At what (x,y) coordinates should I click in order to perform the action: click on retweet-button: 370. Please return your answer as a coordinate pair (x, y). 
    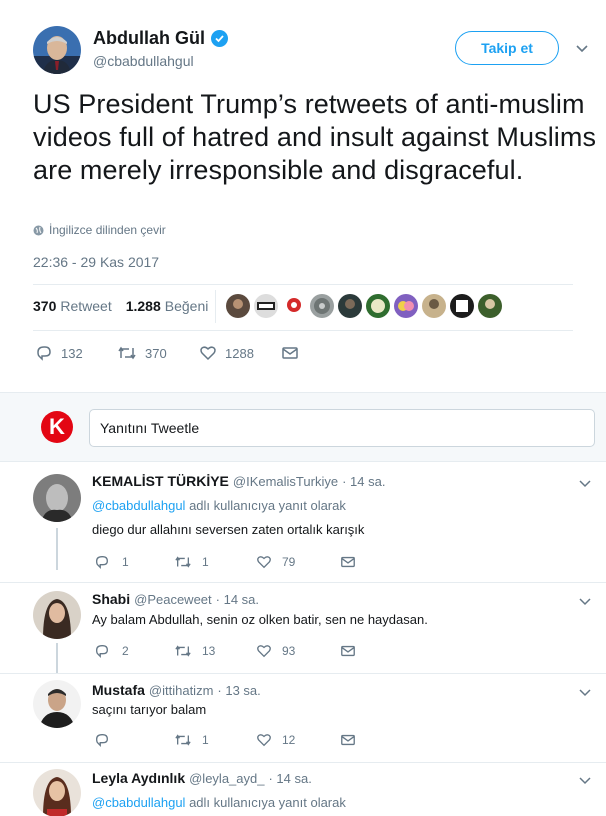
    Looking at the image, I should click on (158, 353).